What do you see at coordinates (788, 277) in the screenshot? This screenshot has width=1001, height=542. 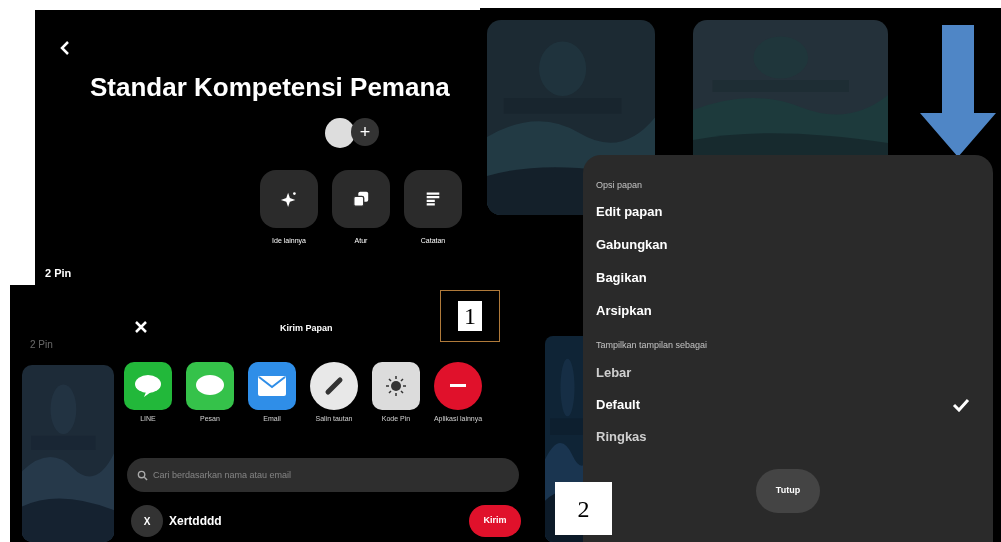 I see `menu-item: Bagikan` at bounding box center [788, 277].